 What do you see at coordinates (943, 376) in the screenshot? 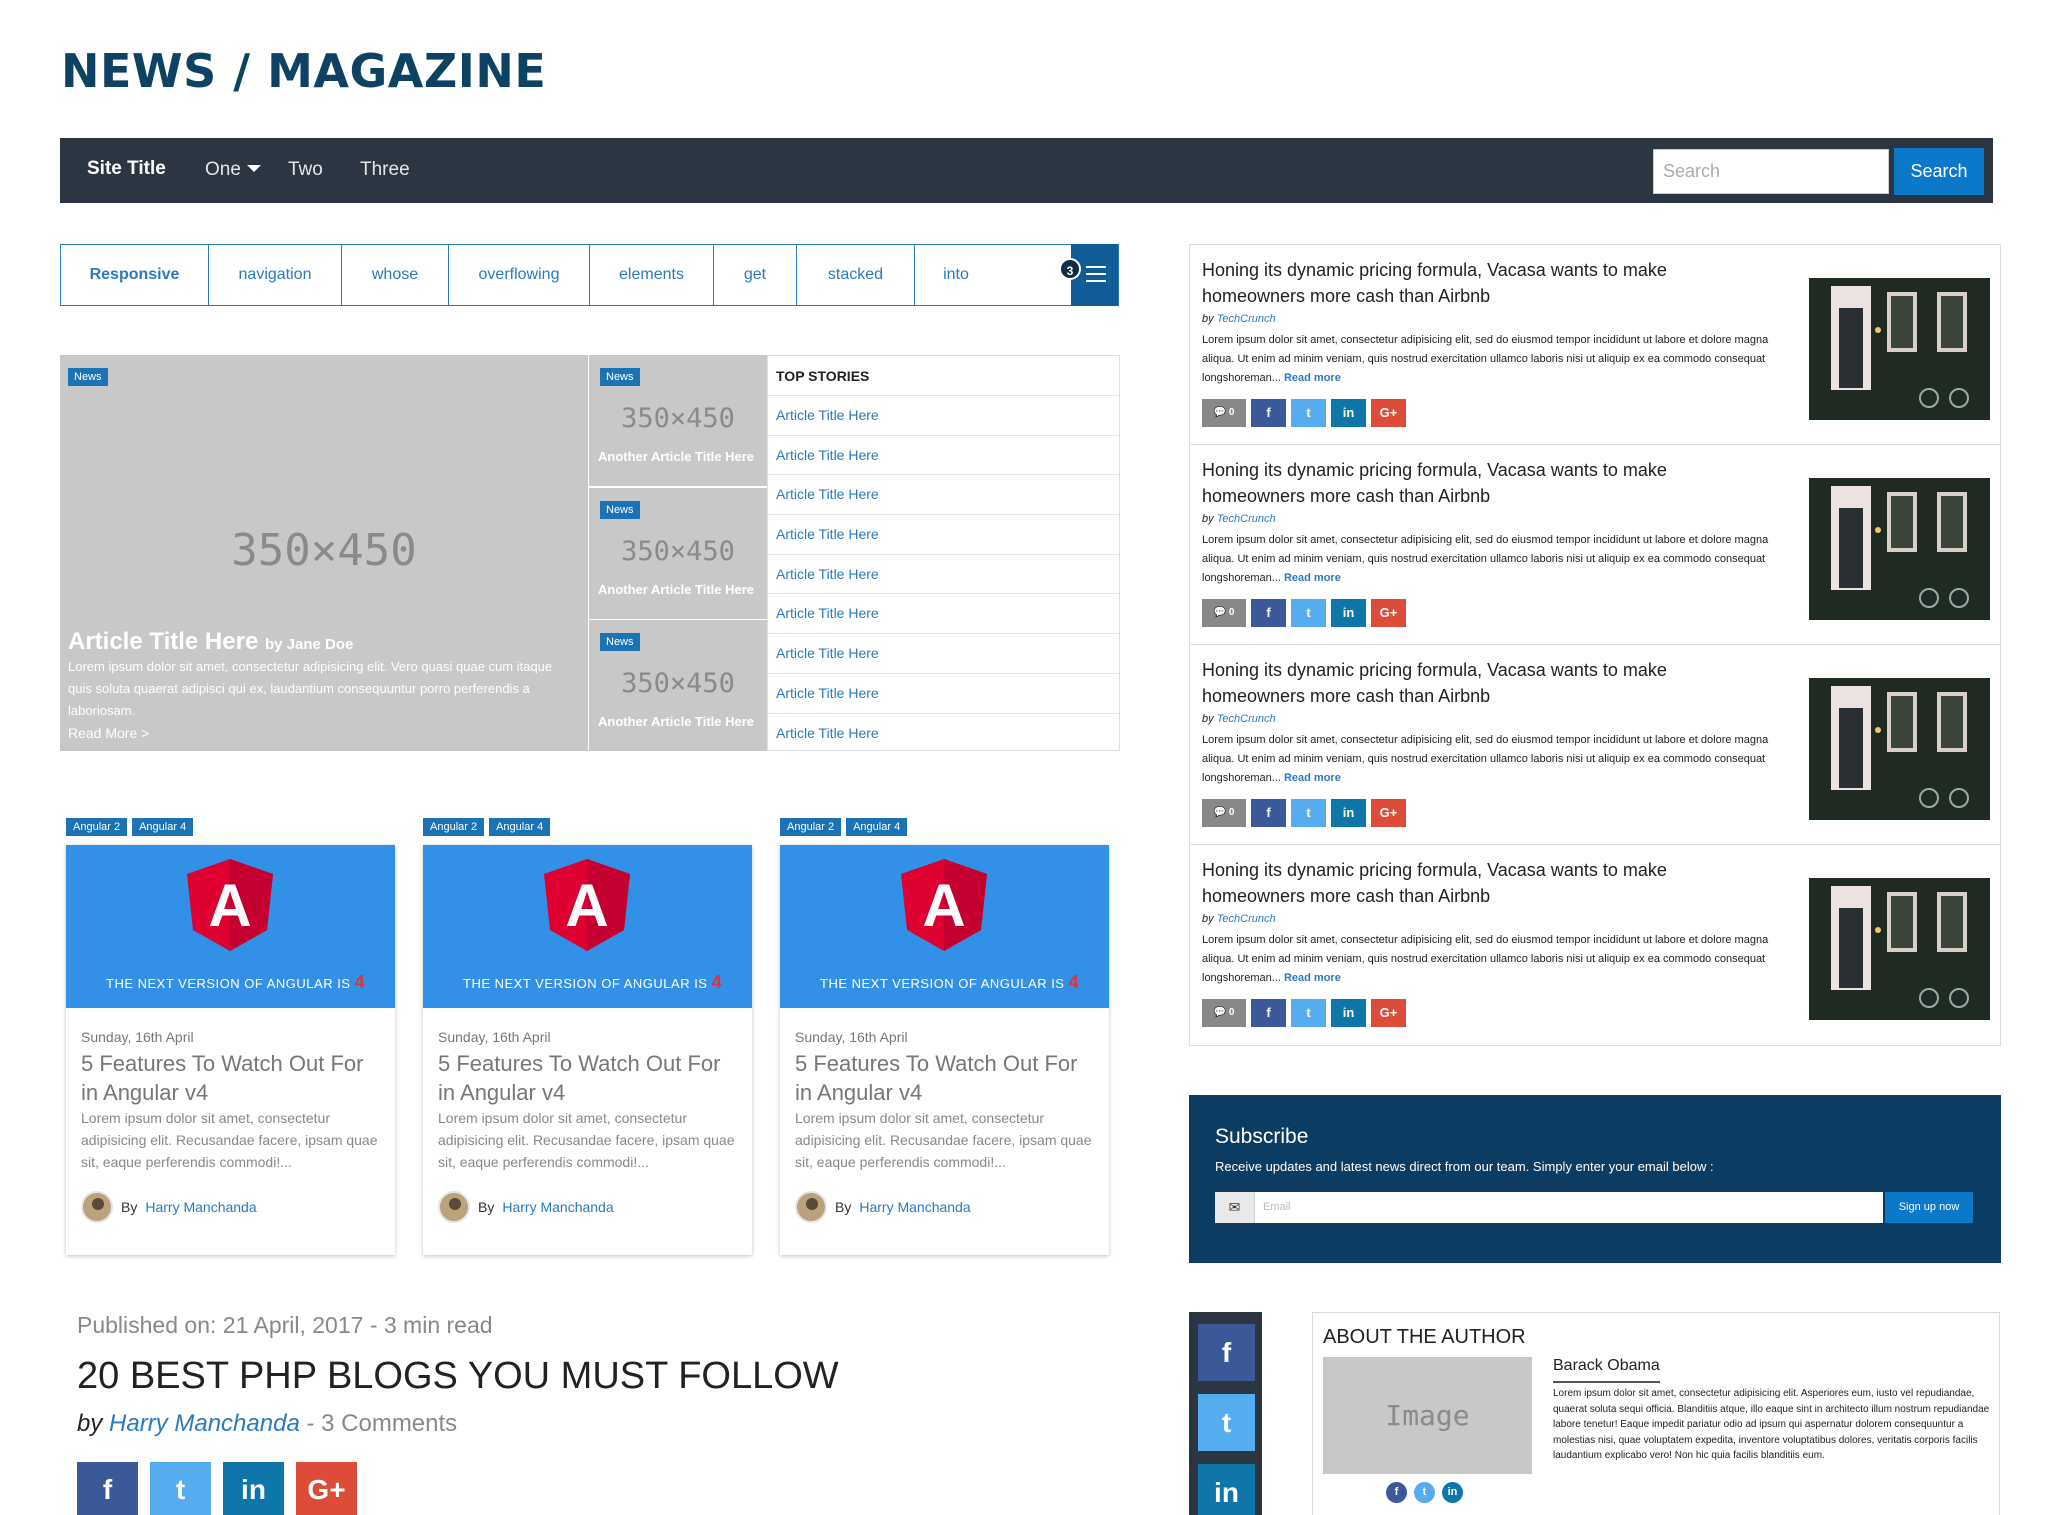
I see `top-stories-heading: TOP STORIES` at bounding box center [943, 376].